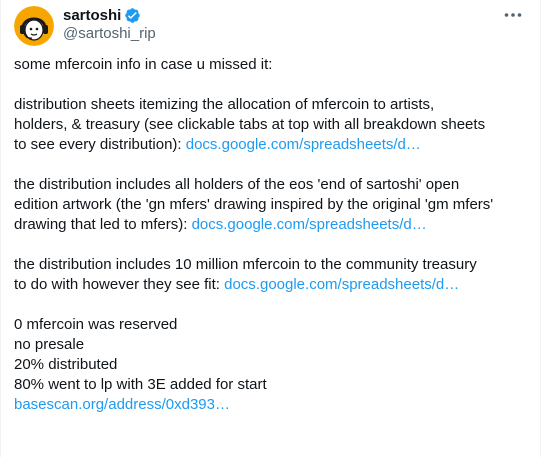  Describe the element at coordinates (66, 364) in the screenshot. I see `text-line: 20% distributed` at that location.